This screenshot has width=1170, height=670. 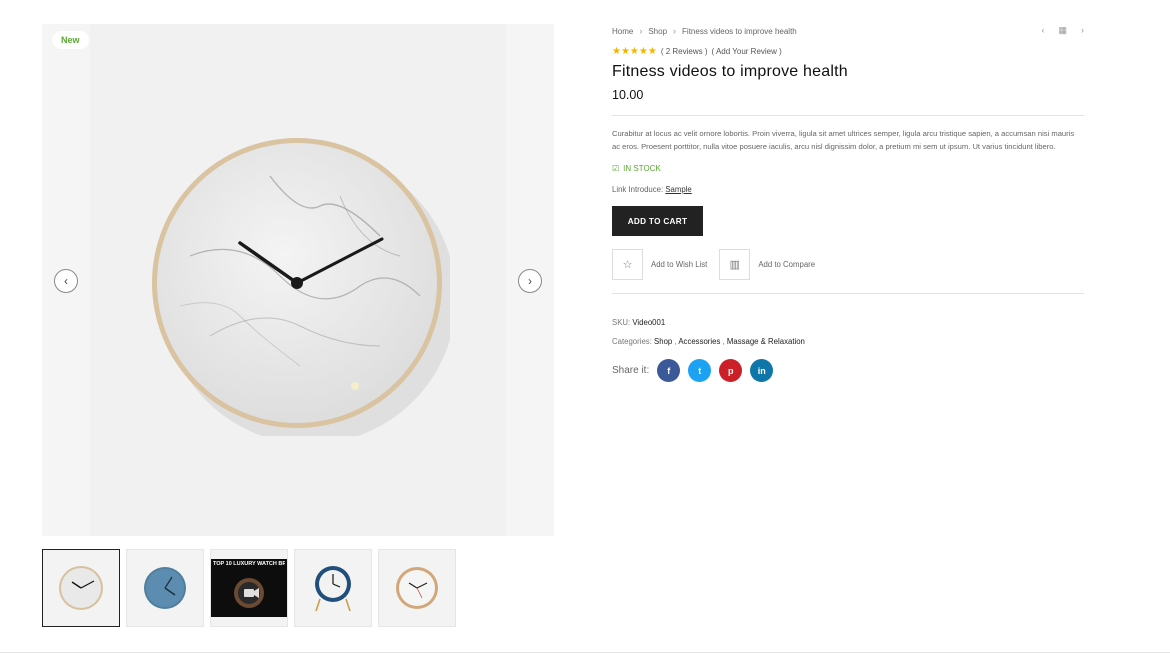 I want to click on rating-row: ★★★★★ ( 2 Reviews ) ( Add Your Review ), so click(x=848, y=51).